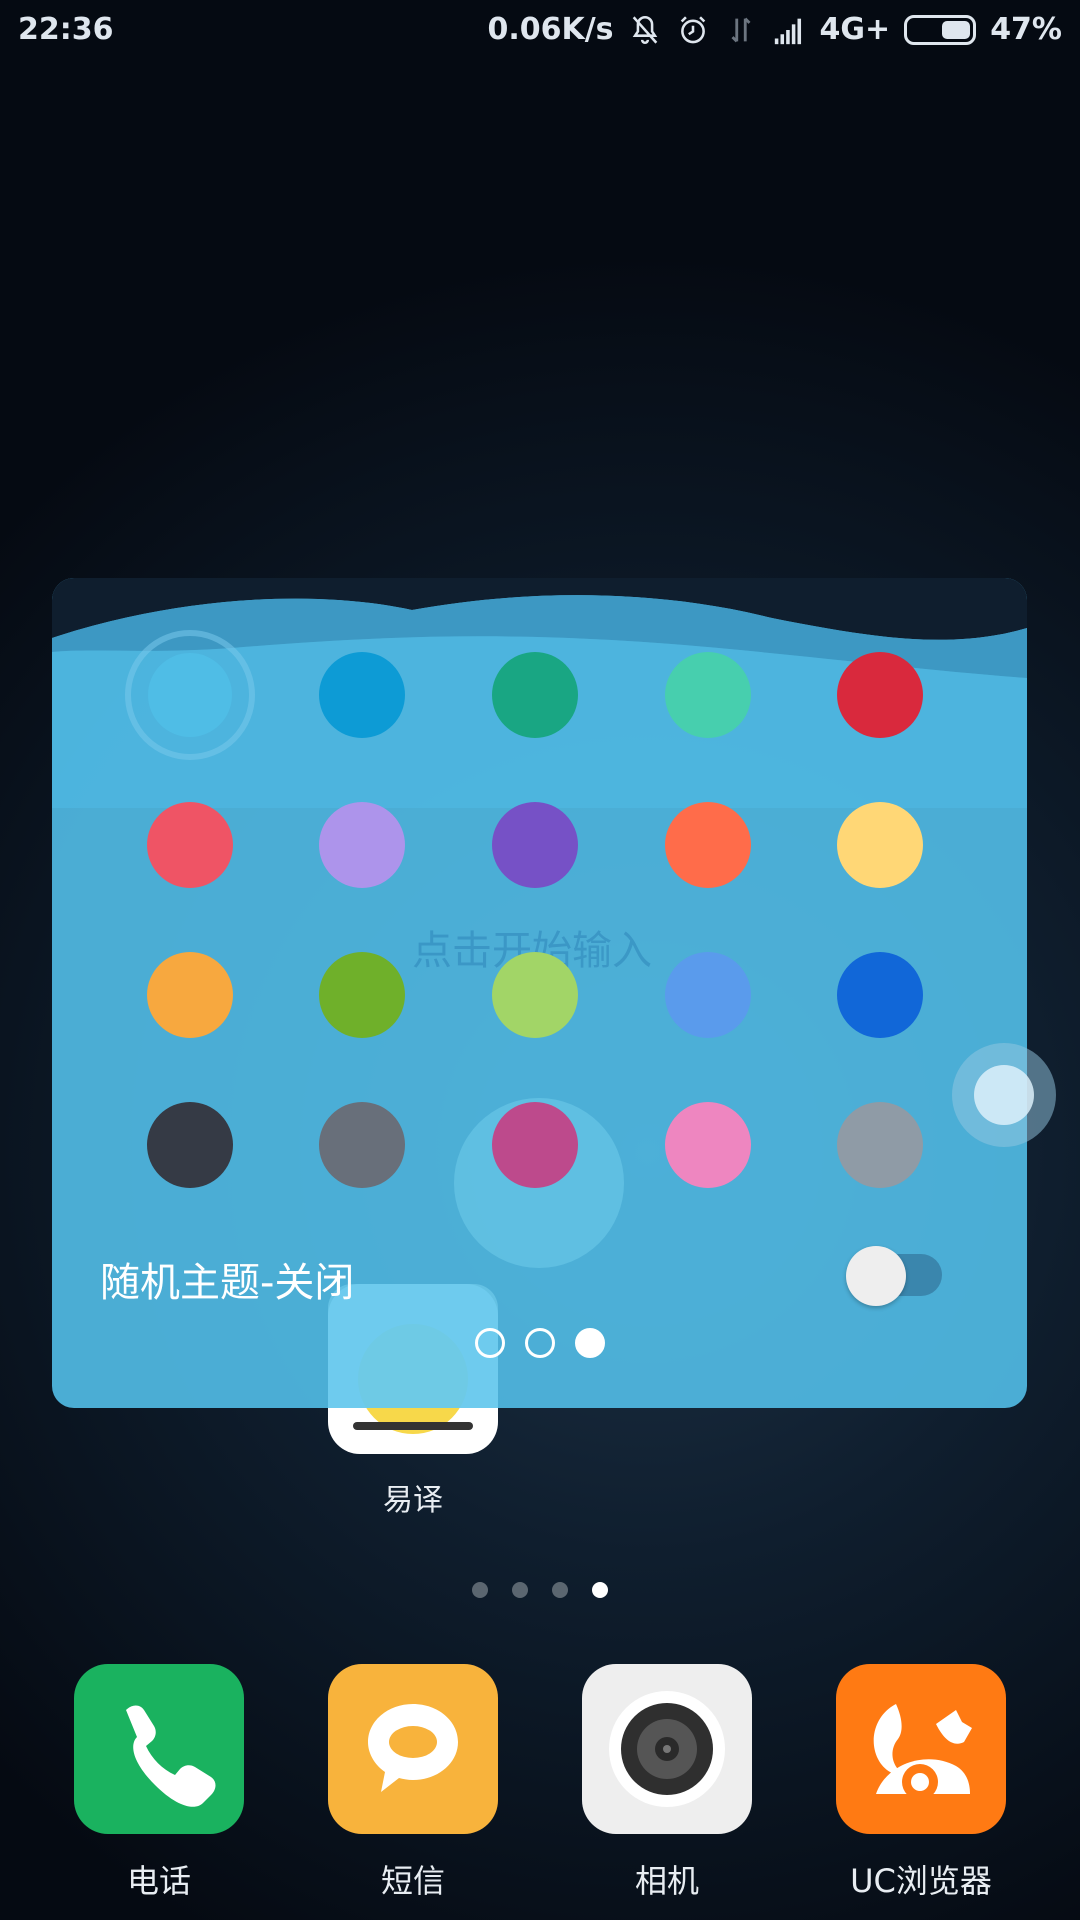 Image resolution: width=1080 pixels, height=1920 pixels. What do you see at coordinates (540, 1590) in the screenshot?
I see `home-page-indicator` at bounding box center [540, 1590].